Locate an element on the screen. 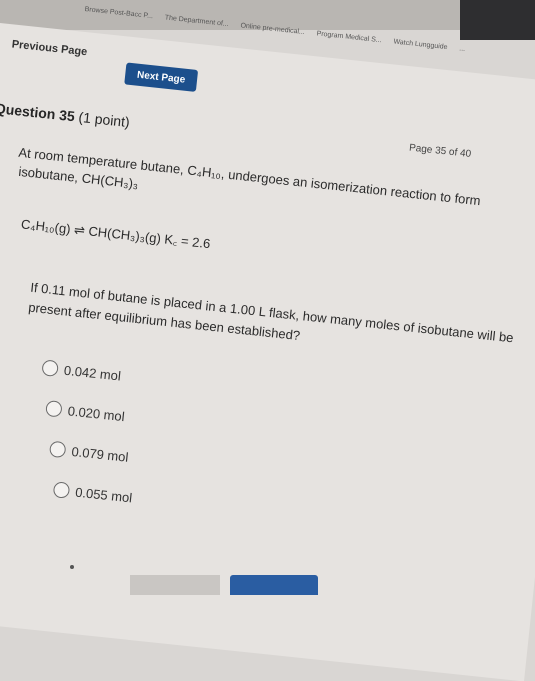 The height and width of the screenshot is (681, 535). answer-label: 0.079 mol is located at coordinates (100, 454).